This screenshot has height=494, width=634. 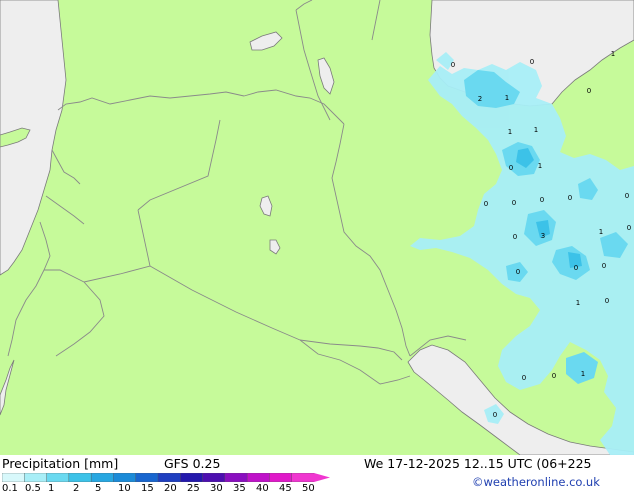 I want to click on precipitation-color-scale, so click(x=166, y=477).